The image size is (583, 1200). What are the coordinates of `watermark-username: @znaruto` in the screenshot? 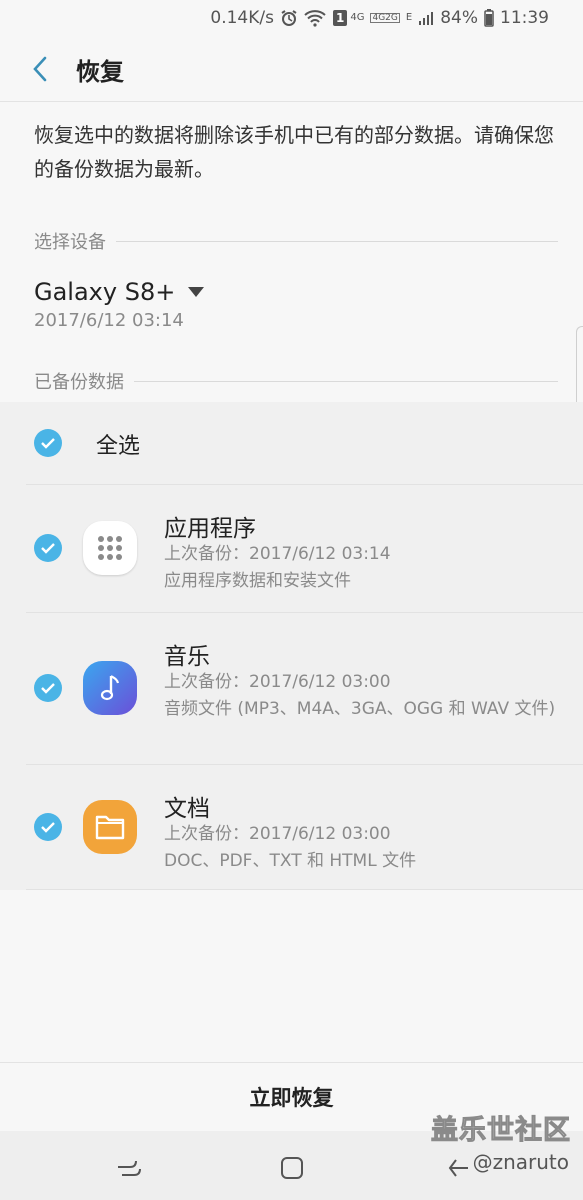 It's located at (520, 1162).